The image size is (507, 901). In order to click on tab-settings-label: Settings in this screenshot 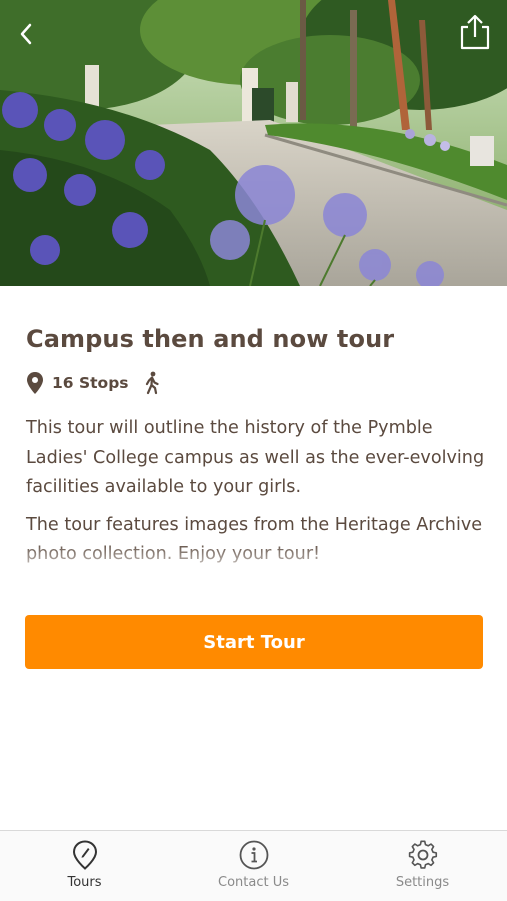, I will do `click(422, 882)`.